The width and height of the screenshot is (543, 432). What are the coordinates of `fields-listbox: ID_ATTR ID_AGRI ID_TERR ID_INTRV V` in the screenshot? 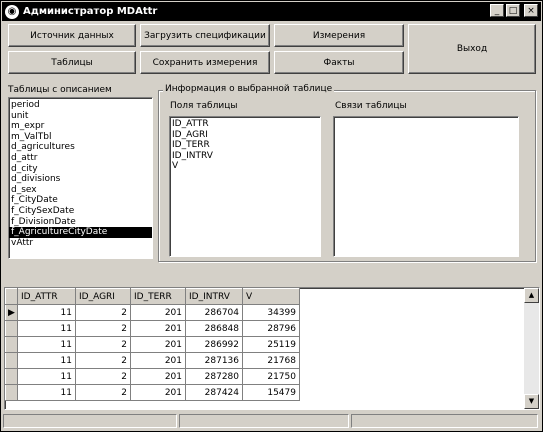 It's located at (245, 186).